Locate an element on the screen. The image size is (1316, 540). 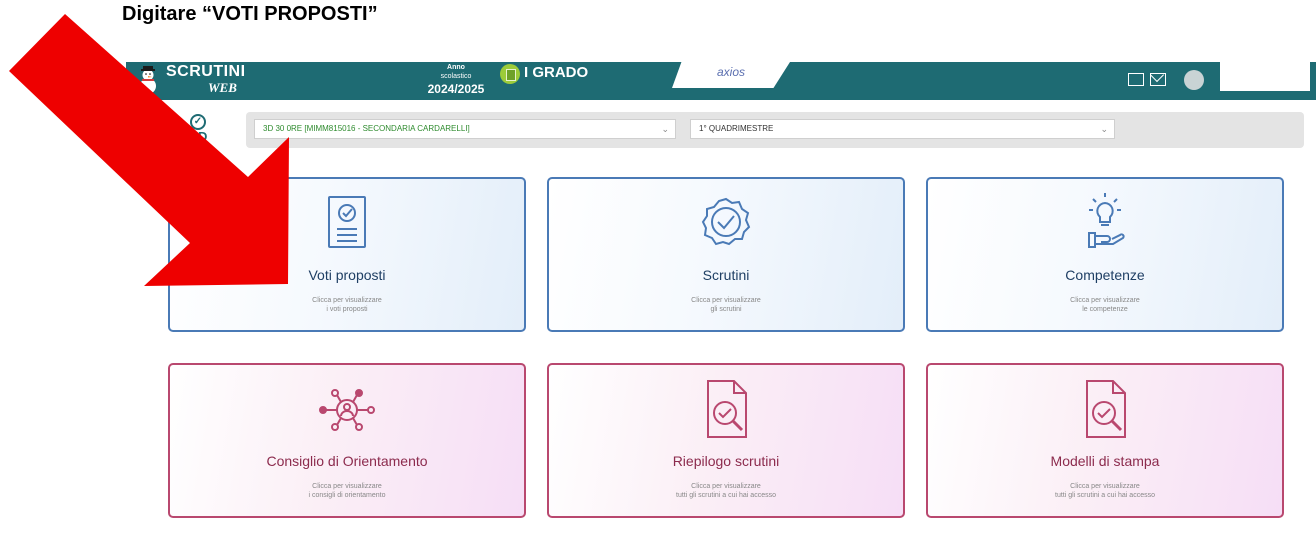
school-logo-text: RD is located at coordinates (198, 136).